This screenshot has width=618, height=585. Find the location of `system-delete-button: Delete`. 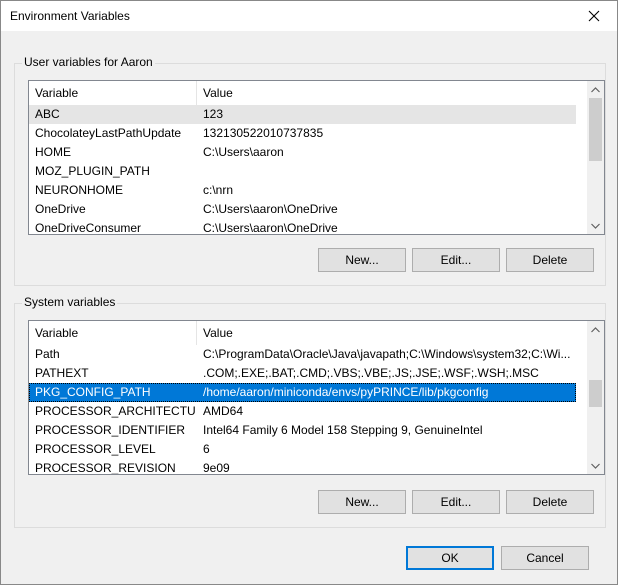

system-delete-button: Delete is located at coordinates (550, 502).